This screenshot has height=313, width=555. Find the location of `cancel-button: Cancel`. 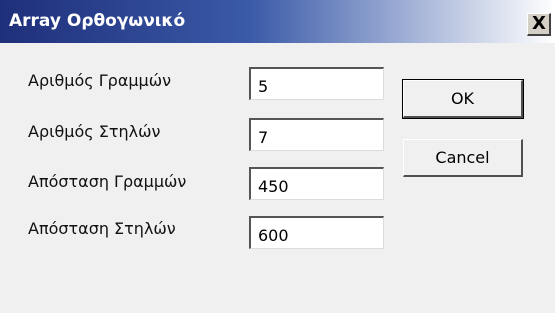

cancel-button: Cancel is located at coordinates (463, 158).